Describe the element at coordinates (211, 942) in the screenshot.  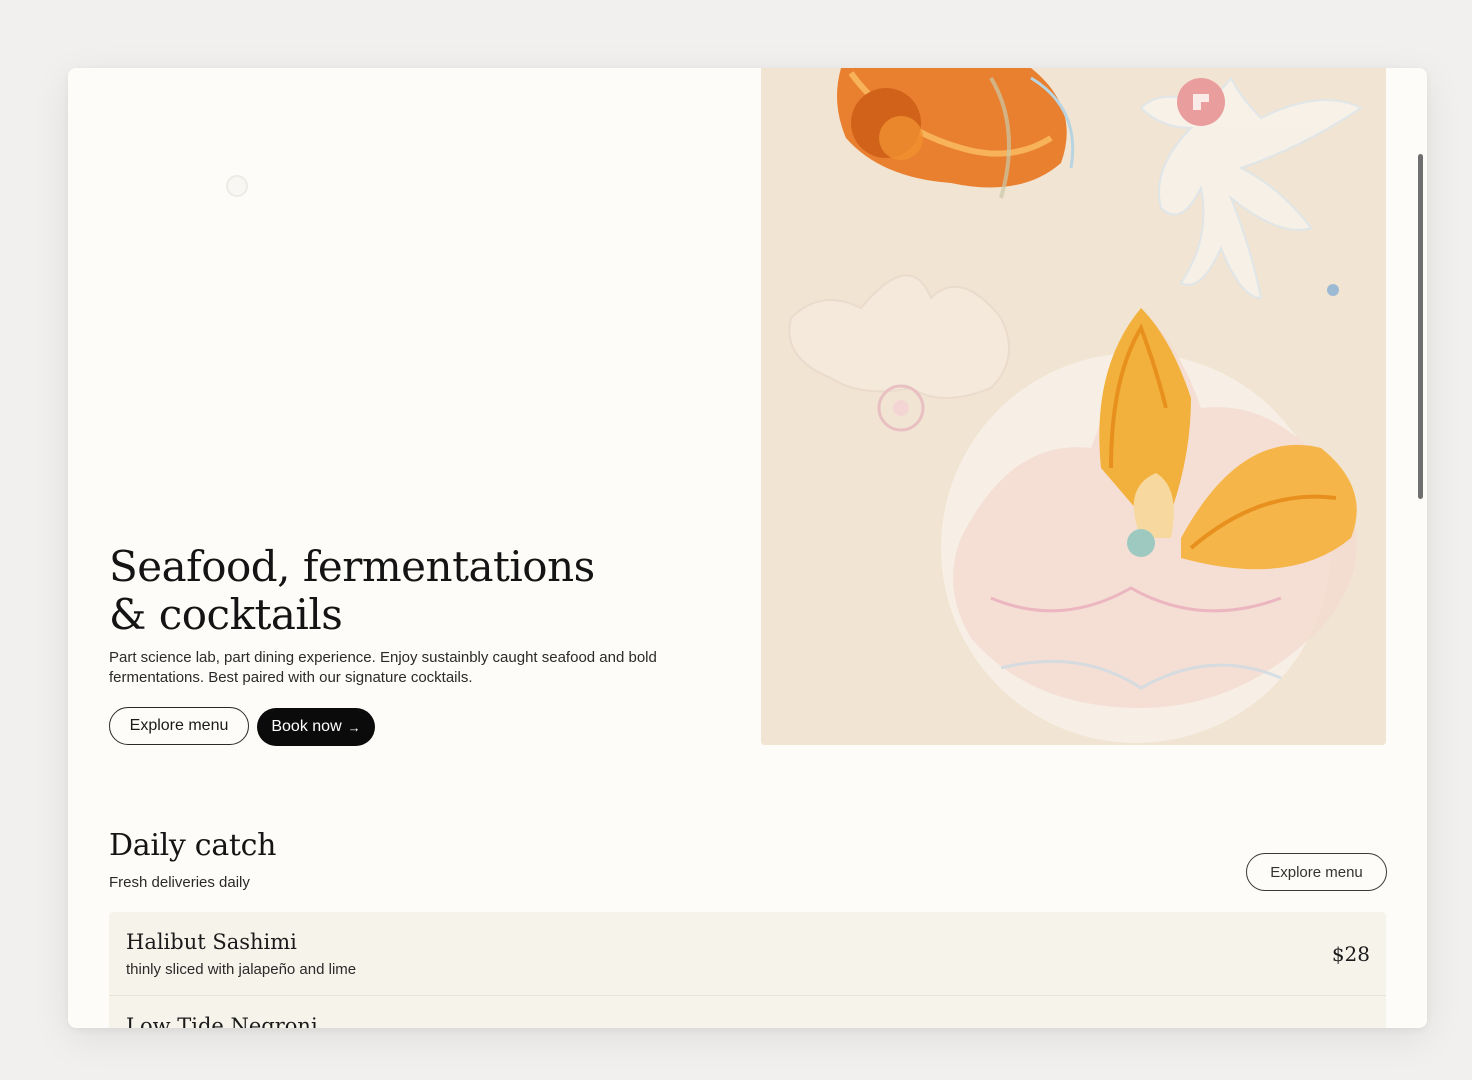
I see `item-name: Halibut Sashimi` at that location.